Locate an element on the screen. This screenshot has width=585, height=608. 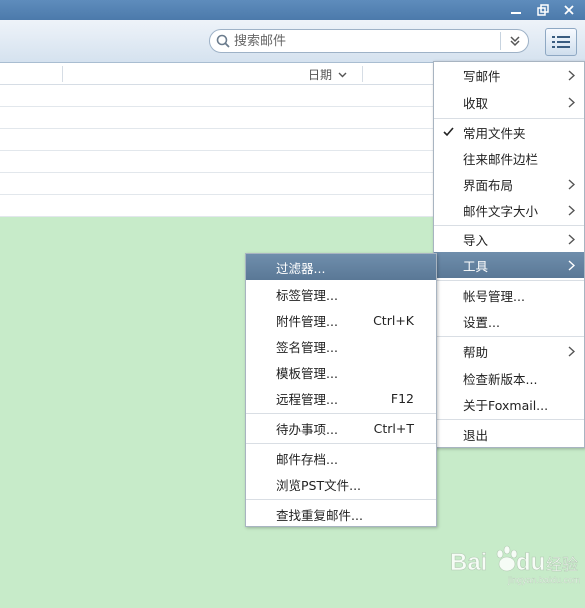
menu-item-todo: 待办事项... Ctrl+T is located at coordinates (341, 428).